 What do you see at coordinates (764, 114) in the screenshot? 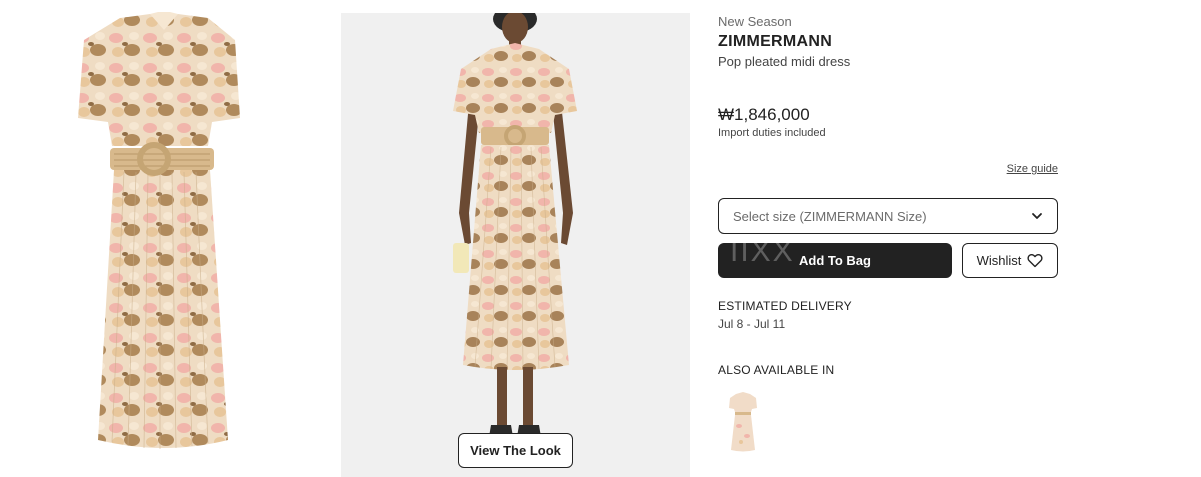
I see `product-price: ₩1,846,000` at bounding box center [764, 114].